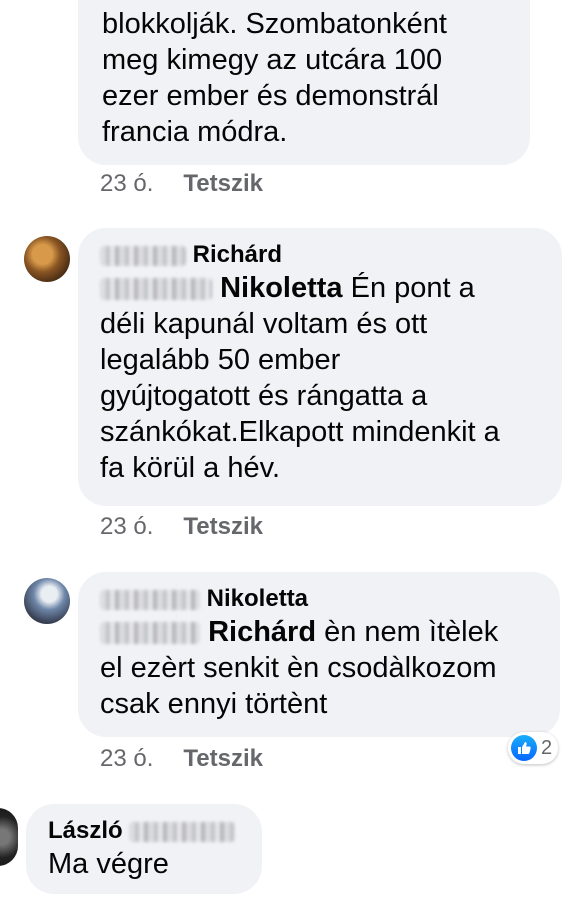 This screenshot has height=900, width=575. I want to click on comment-text-line: déli kapunál voltam és ott, so click(264, 324).